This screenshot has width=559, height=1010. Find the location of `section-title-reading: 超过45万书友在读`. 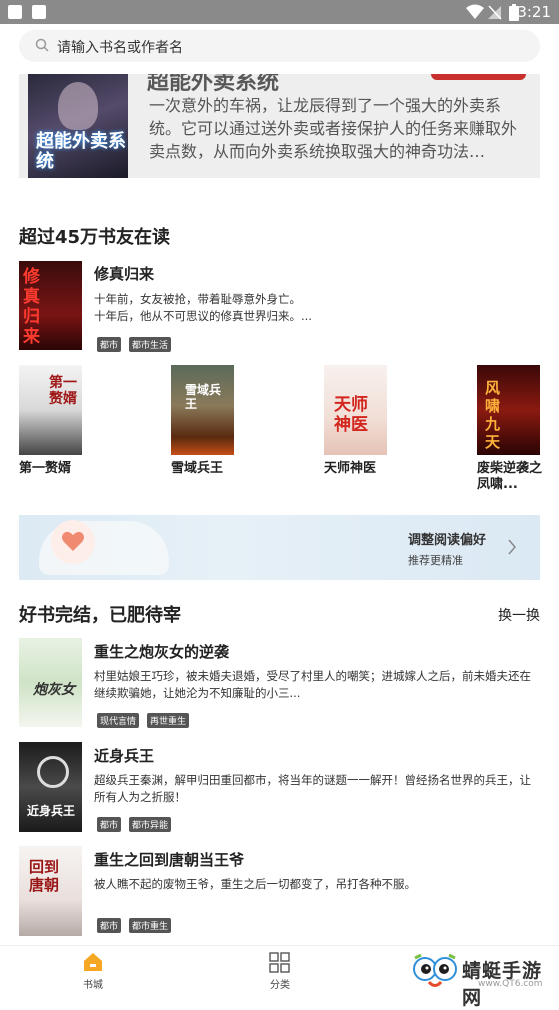

section-title-reading: 超过45万书友在读 is located at coordinates (95, 237).